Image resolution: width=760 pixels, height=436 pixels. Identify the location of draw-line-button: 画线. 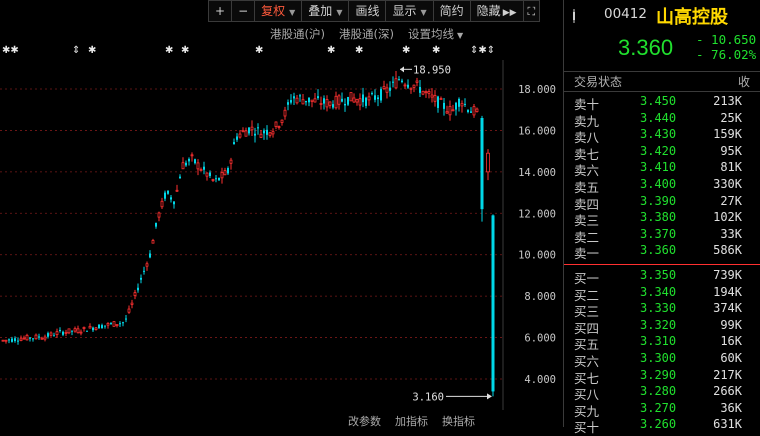
(367, 11).